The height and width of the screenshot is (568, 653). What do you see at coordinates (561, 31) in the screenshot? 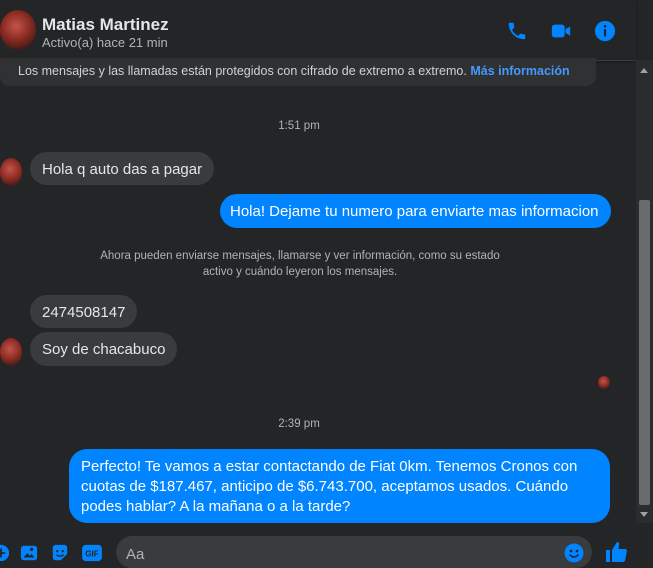
I see `video-call-icon` at bounding box center [561, 31].